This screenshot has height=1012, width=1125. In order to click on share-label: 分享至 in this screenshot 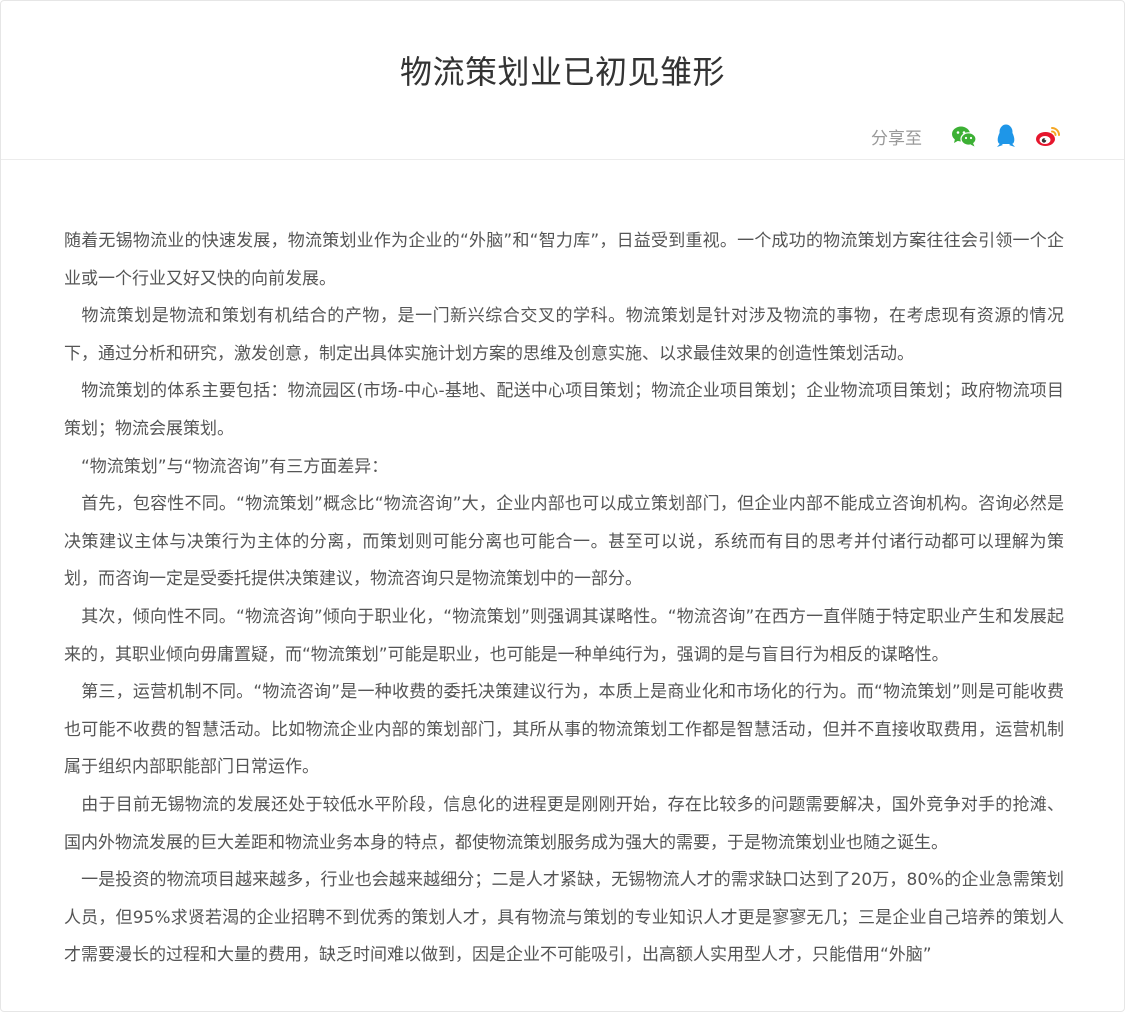, I will do `click(896, 138)`.